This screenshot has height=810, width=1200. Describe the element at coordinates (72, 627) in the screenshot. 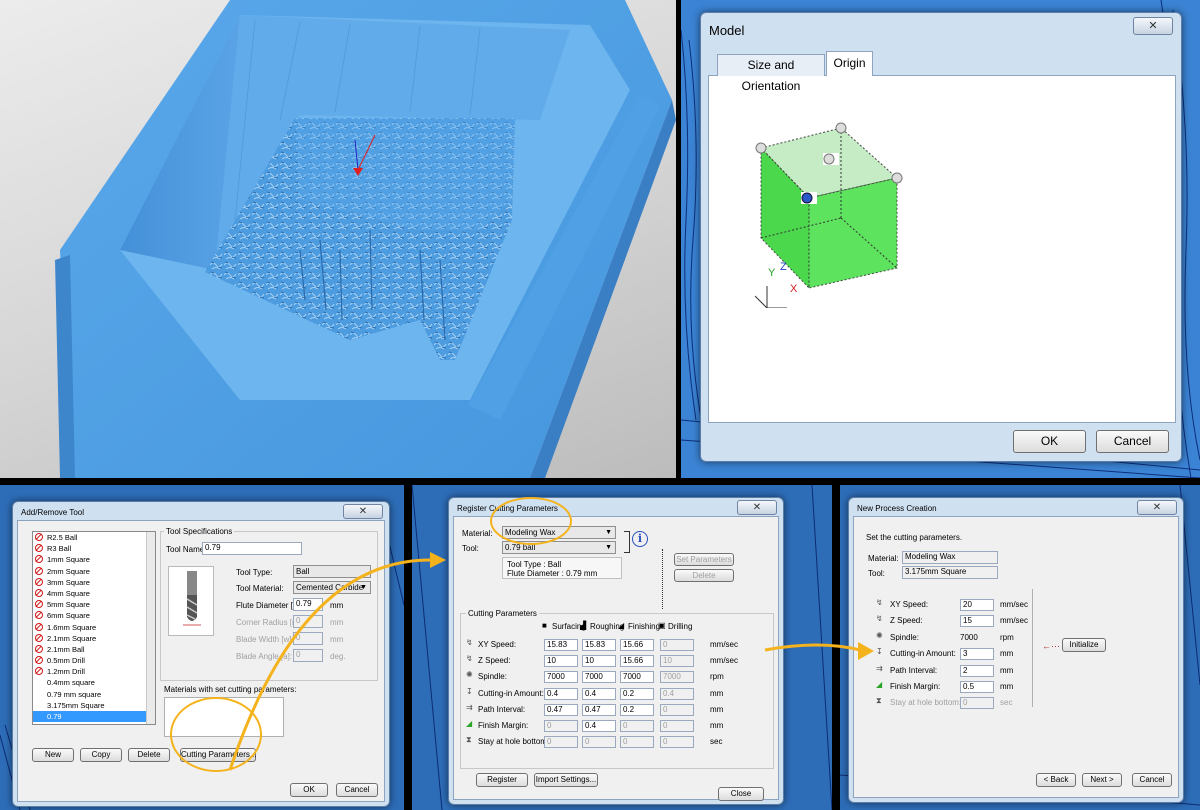

I see `list-item-label: 1.6mm Square` at that location.